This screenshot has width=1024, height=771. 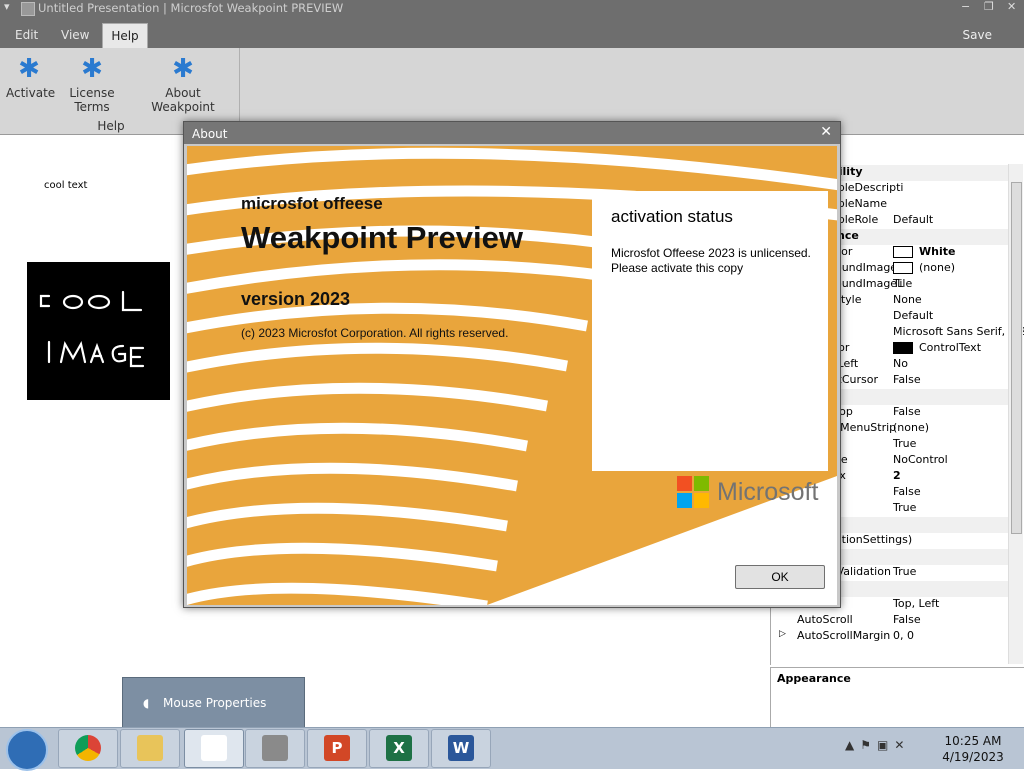 What do you see at coordinates (1011, 6) in the screenshot?
I see `close-icon: ✕` at bounding box center [1011, 6].